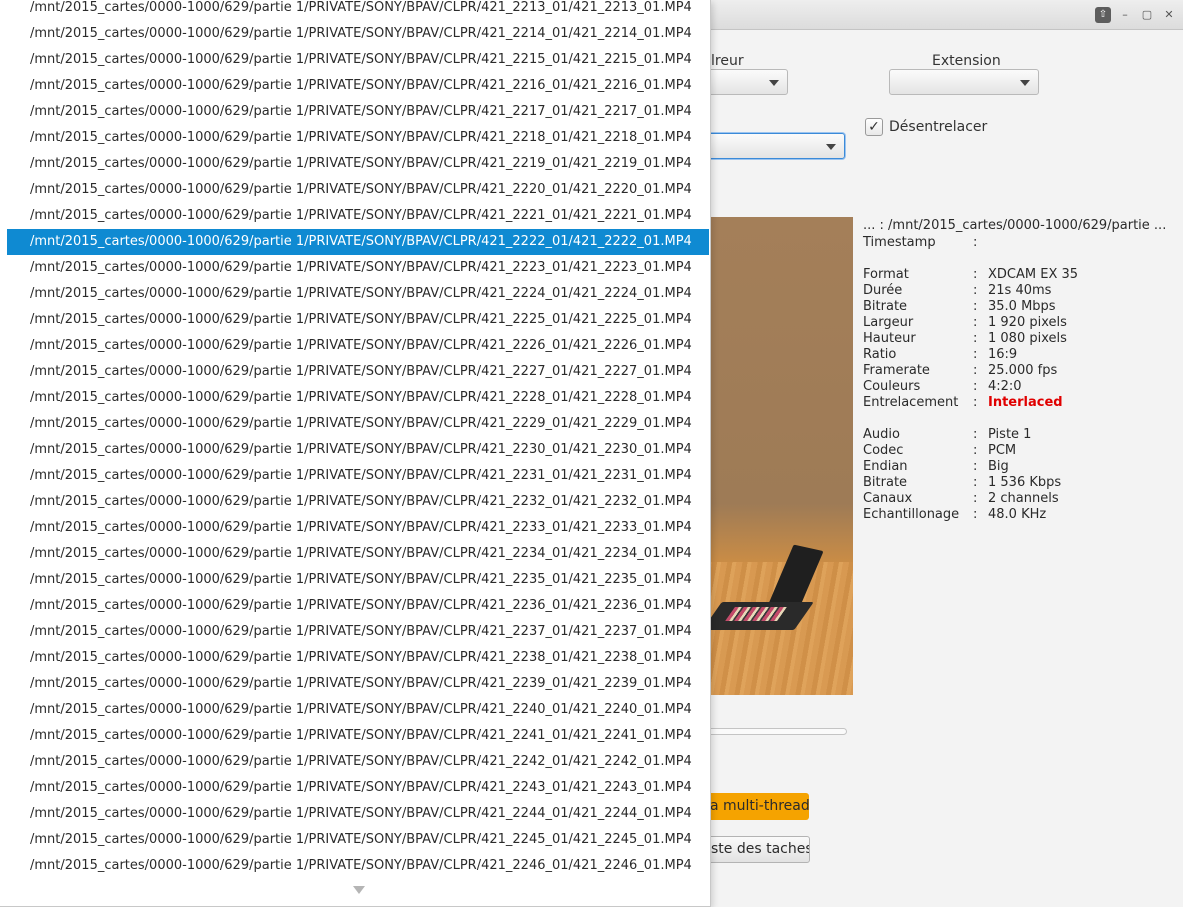 This screenshot has height=907, width=1183. What do you see at coordinates (938, 127) in the screenshot?
I see `desentrelacer-label: Désentrelacer` at bounding box center [938, 127].